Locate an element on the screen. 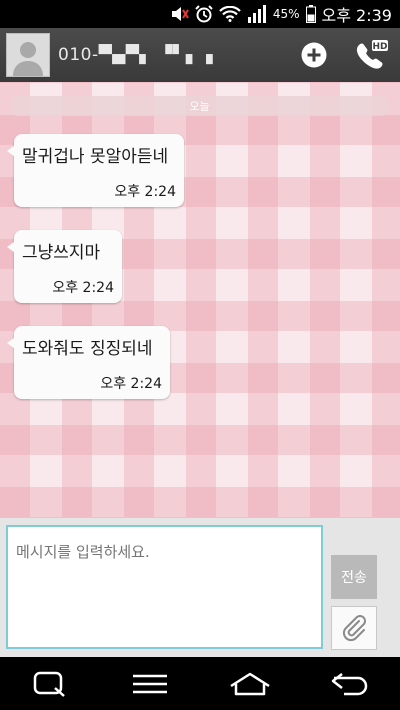 Image resolution: width=400 pixels, height=710 pixels. call-button: HD is located at coordinates (372, 55).